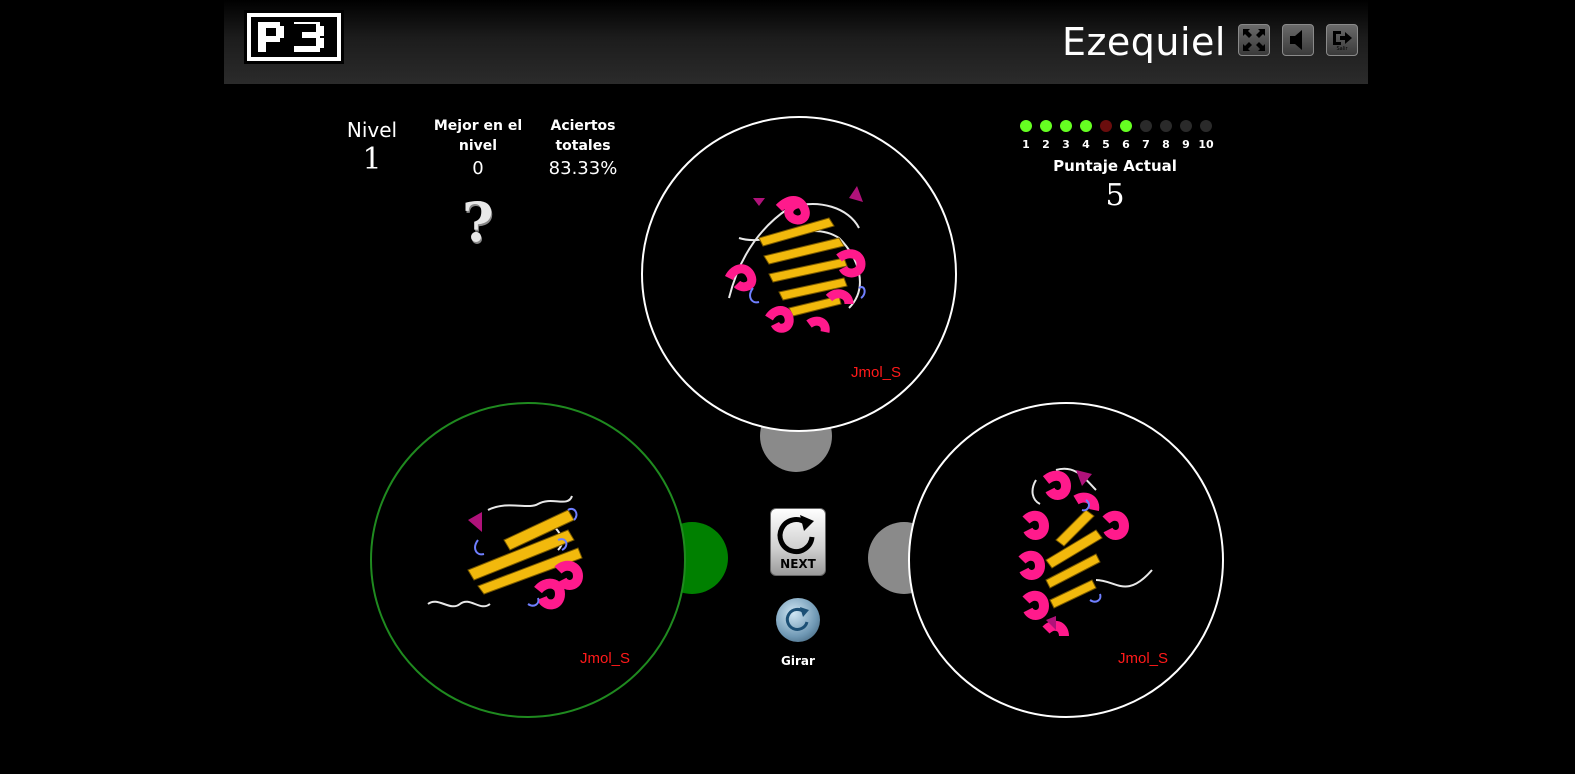 The image size is (1575, 774). I want to click on jmol-label-top: Jmol_S, so click(876, 372).